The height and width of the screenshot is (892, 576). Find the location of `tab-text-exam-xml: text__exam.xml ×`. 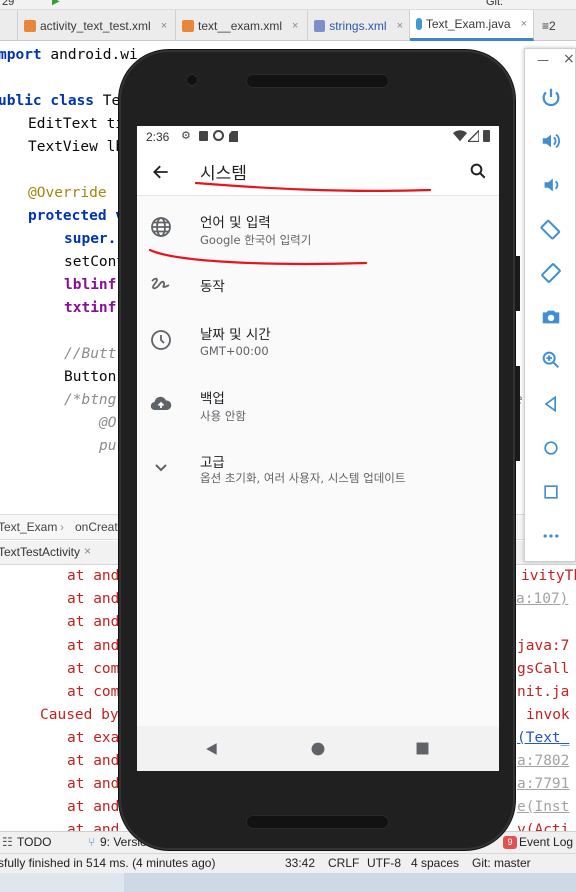

tab-text-exam-xml: text__exam.xml × is located at coordinates (242, 25).